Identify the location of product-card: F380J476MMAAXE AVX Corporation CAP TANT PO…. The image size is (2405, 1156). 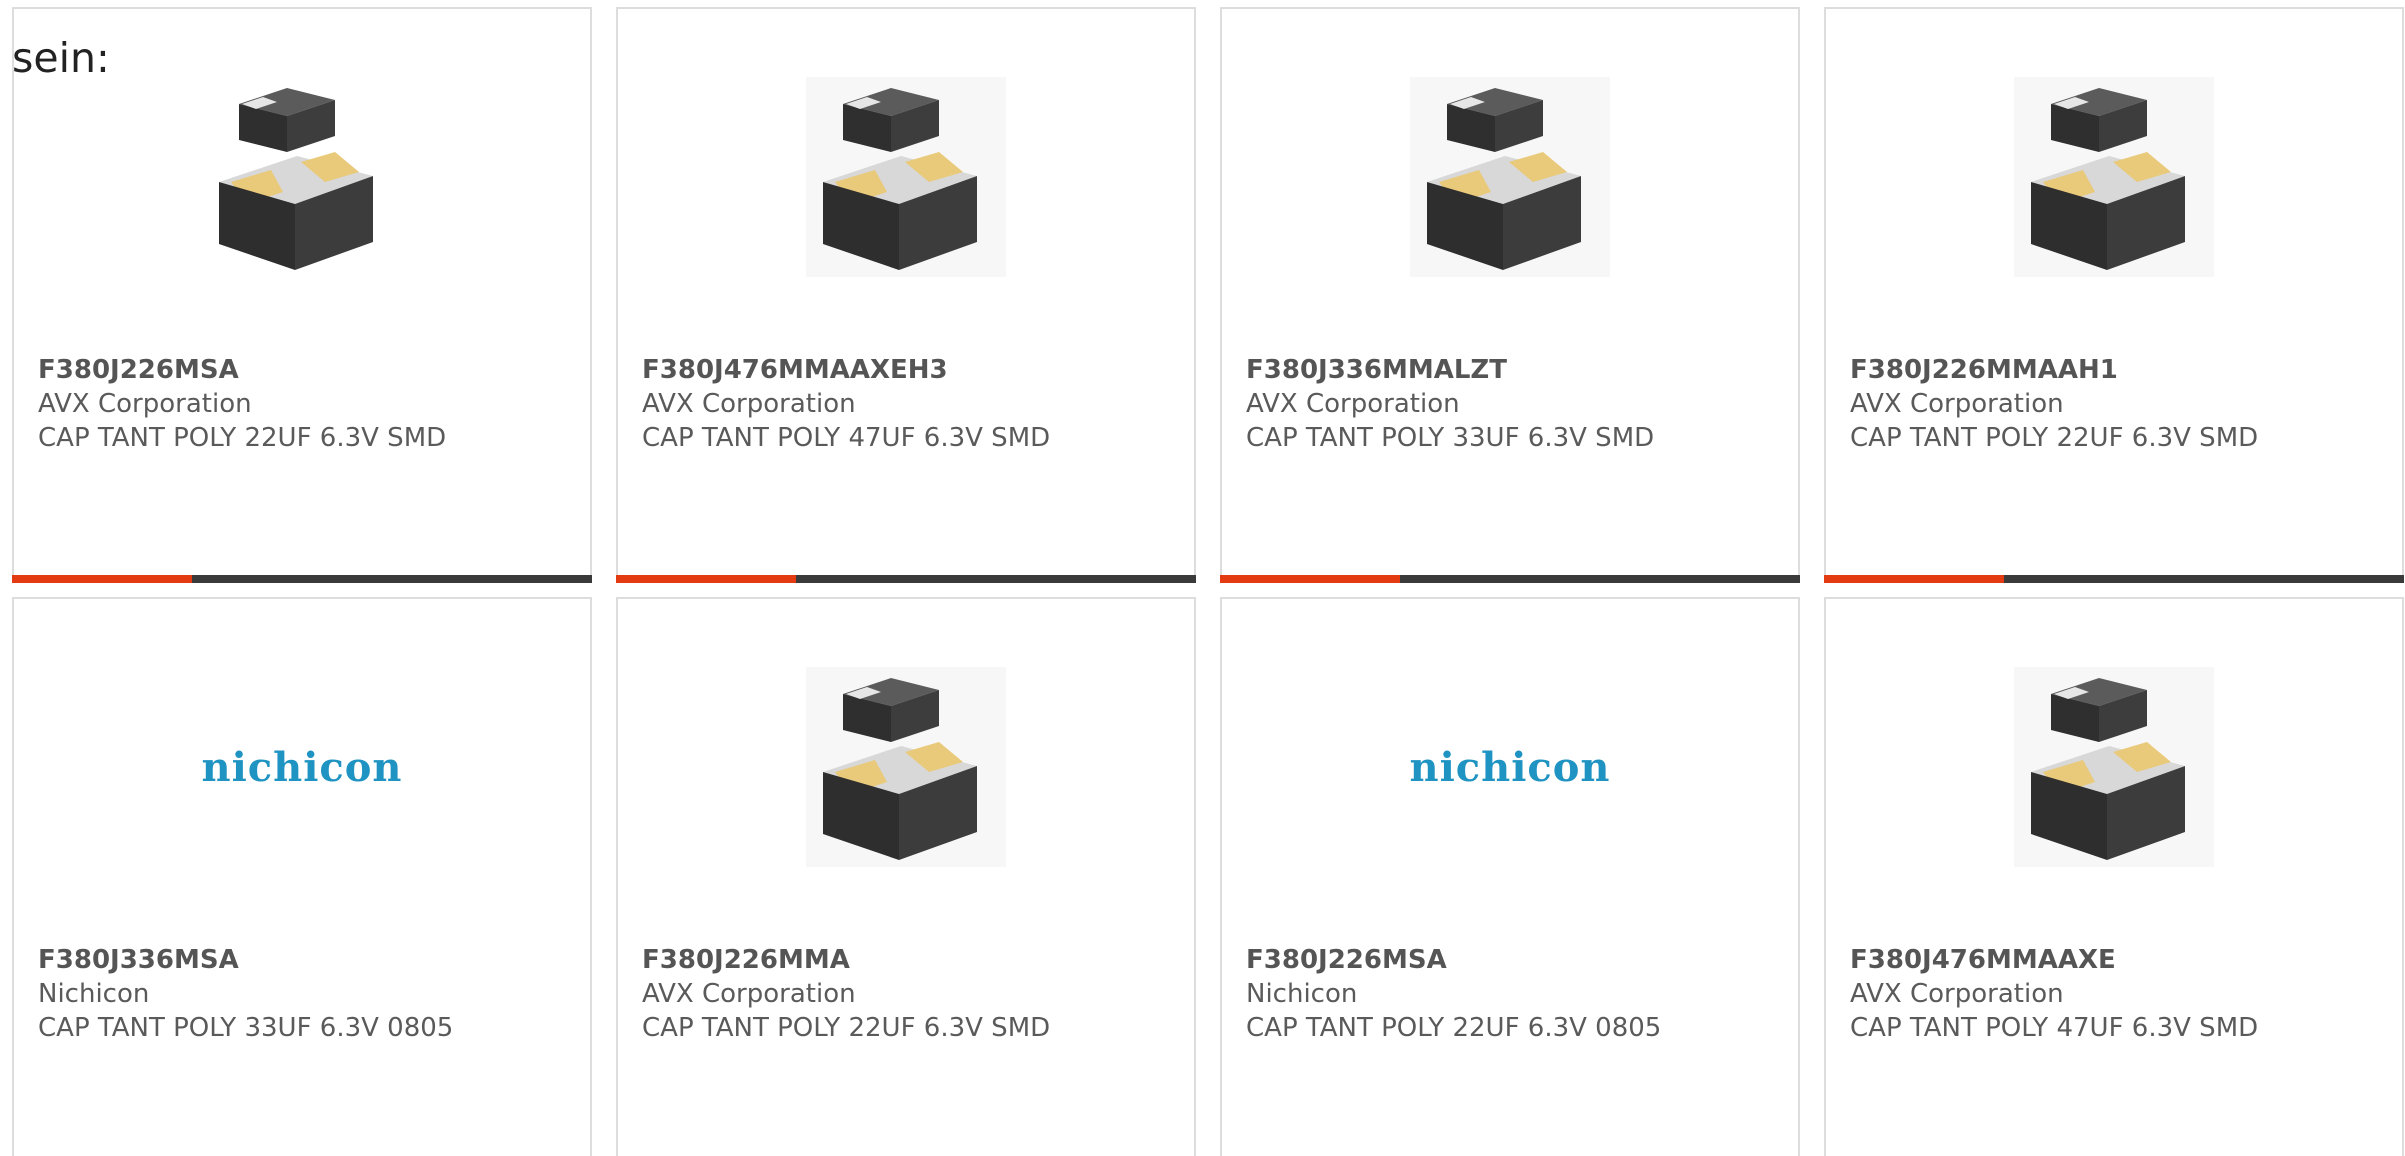
(2114, 876).